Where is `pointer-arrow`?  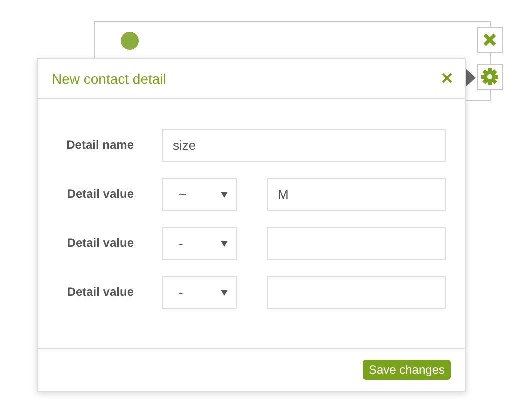 pointer-arrow is located at coordinates (471, 78).